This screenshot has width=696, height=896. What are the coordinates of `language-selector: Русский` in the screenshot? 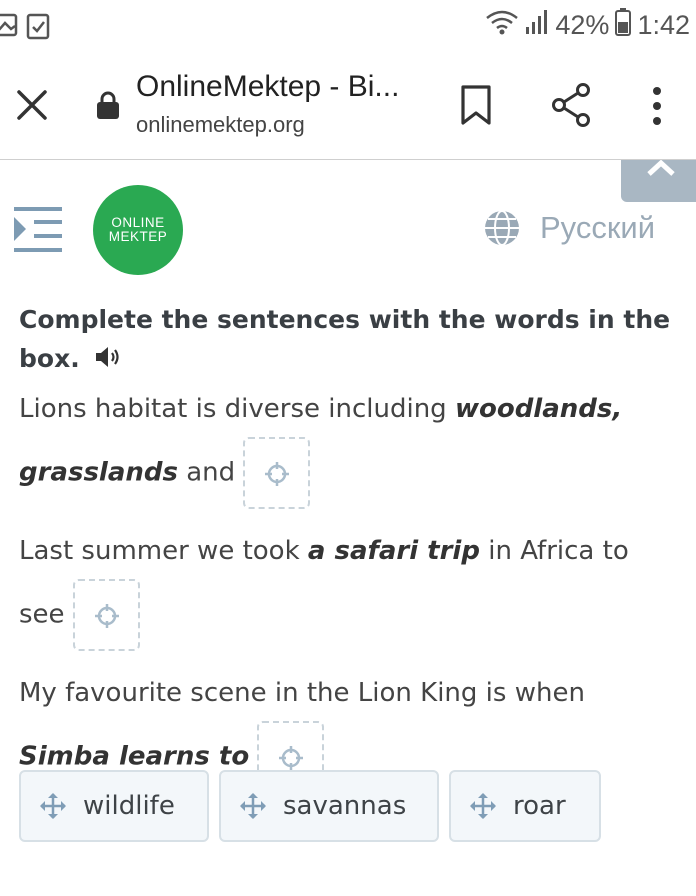 It's located at (568, 228).